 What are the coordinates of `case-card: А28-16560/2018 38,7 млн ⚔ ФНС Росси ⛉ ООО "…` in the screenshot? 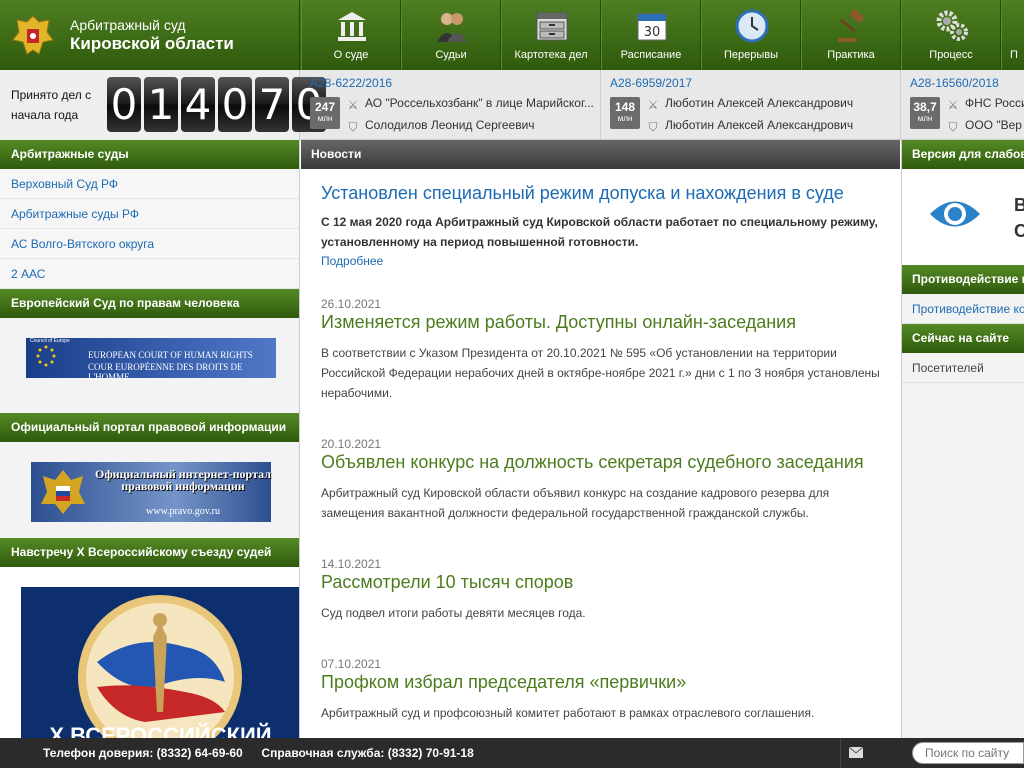 It's located at (962, 105).